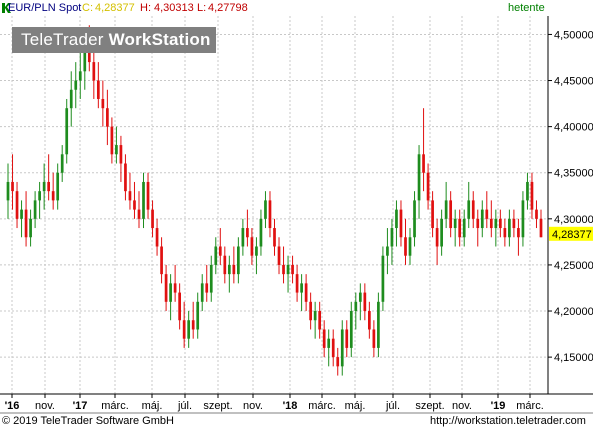  I want to click on y-tick-label: 4,15000, so click(573, 358).